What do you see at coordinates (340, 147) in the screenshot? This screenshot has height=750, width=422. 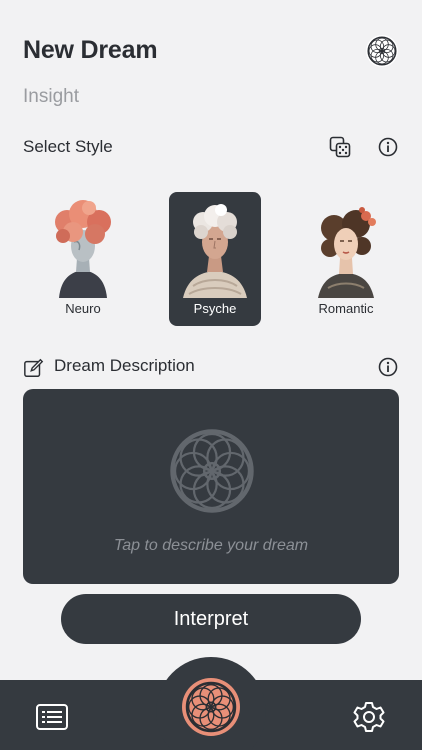 I see `dice-icon` at bounding box center [340, 147].